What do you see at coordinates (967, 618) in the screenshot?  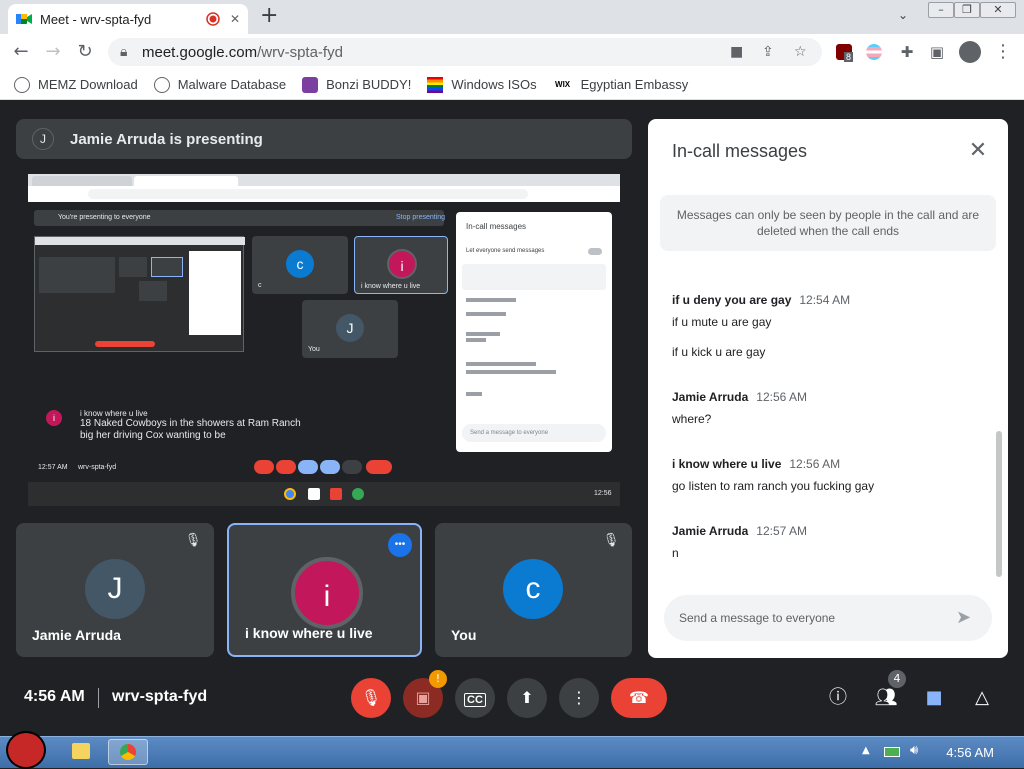 I see `send-icon: ➤` at bounding box center [967, 618].